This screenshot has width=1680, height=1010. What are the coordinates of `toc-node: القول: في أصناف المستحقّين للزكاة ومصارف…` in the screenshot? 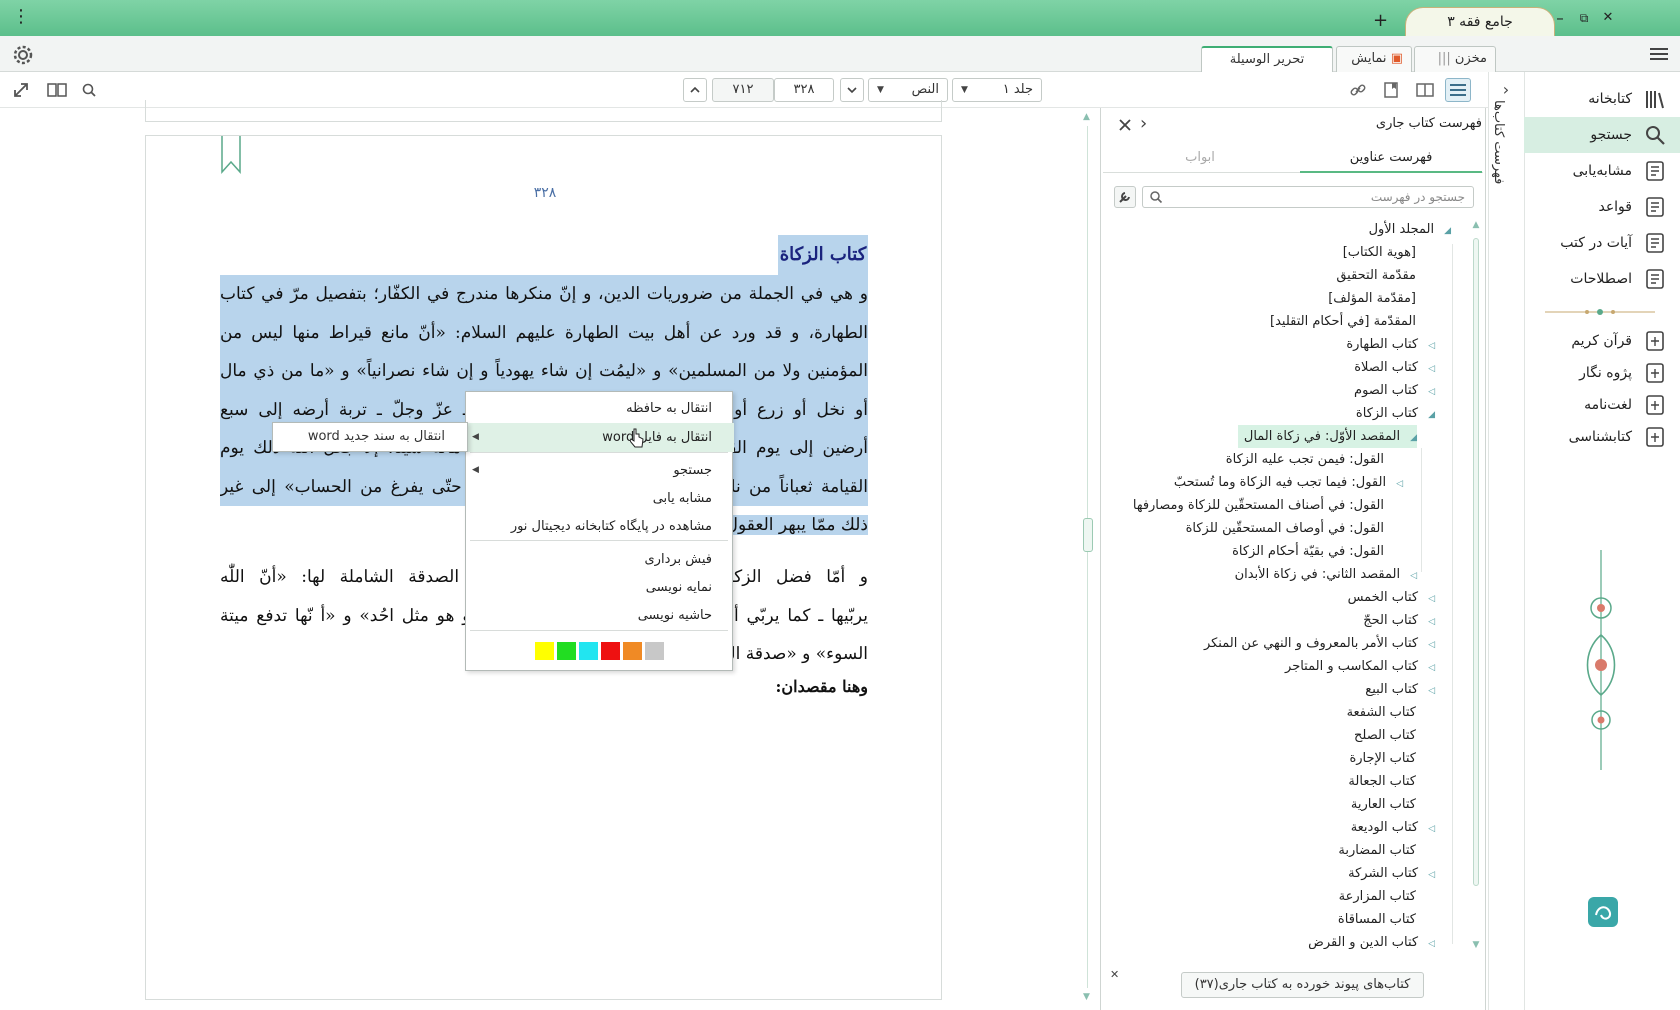 It's located at (1268, 505).